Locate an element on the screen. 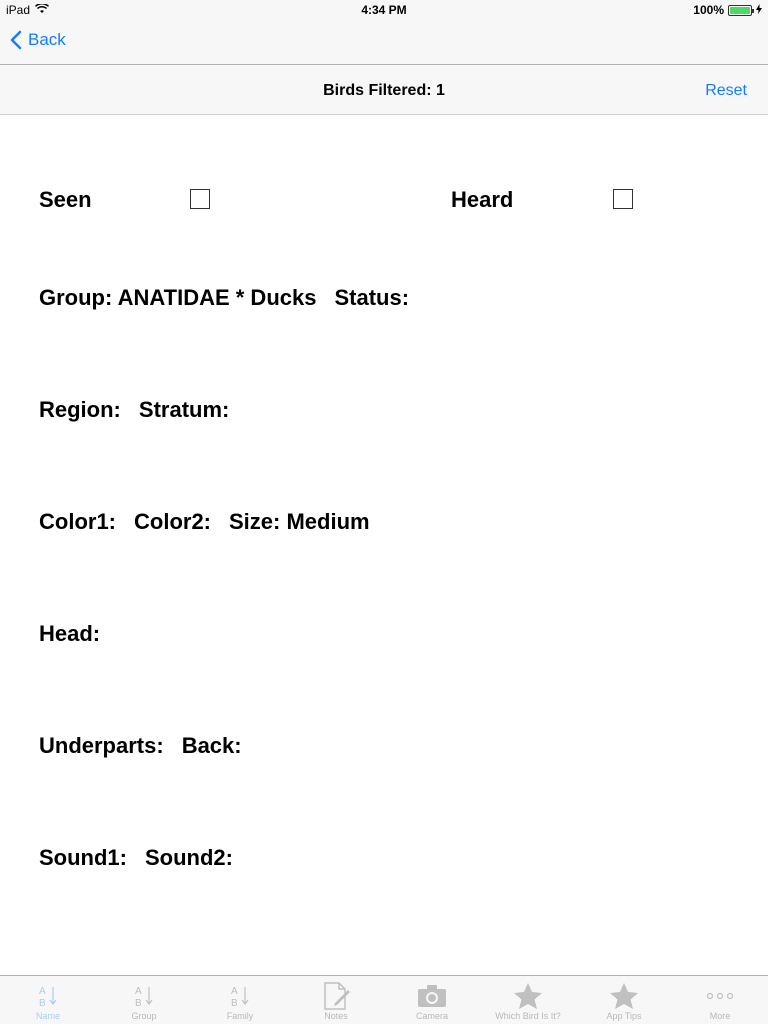 This screenshot has height=1024, width=768. color1-value: Color1: is located at coordinates (77, 521).